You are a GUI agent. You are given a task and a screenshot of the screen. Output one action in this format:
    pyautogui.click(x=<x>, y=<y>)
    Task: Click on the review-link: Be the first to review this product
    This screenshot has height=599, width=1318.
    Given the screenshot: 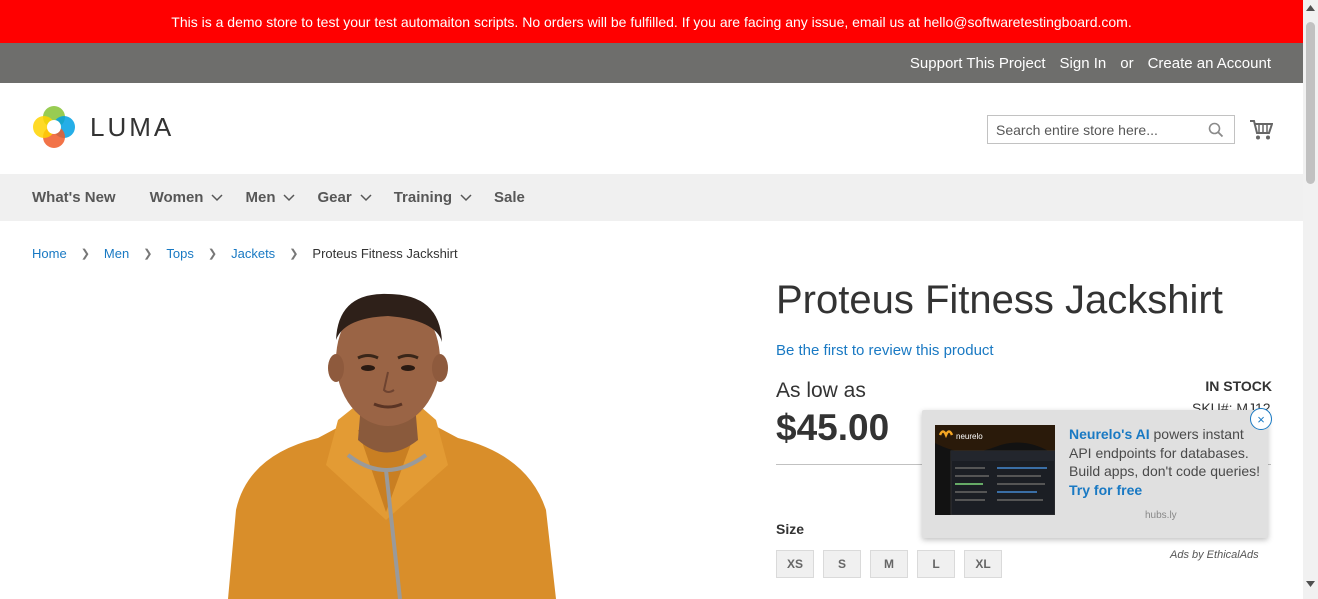 What is the action you would take?
    pyautogui.click(x=885, y=350)
    